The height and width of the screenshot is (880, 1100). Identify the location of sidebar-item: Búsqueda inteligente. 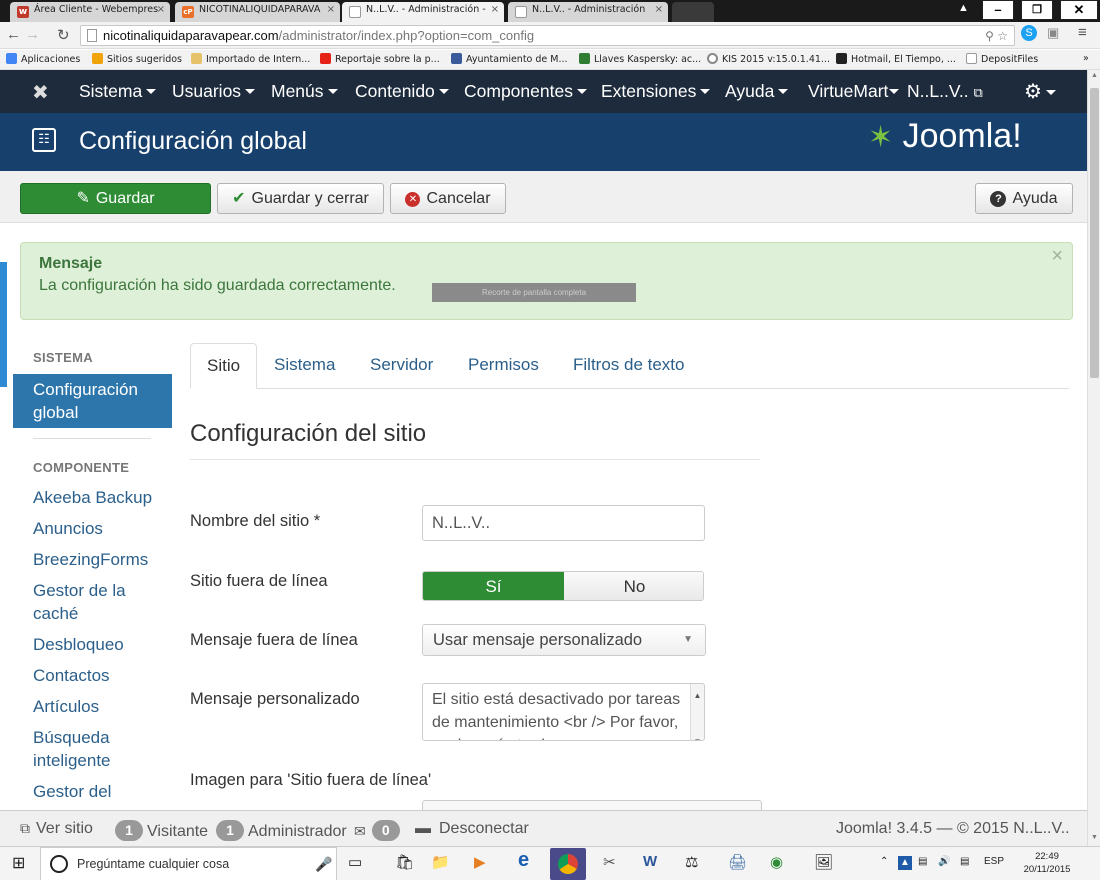
(95, 749).